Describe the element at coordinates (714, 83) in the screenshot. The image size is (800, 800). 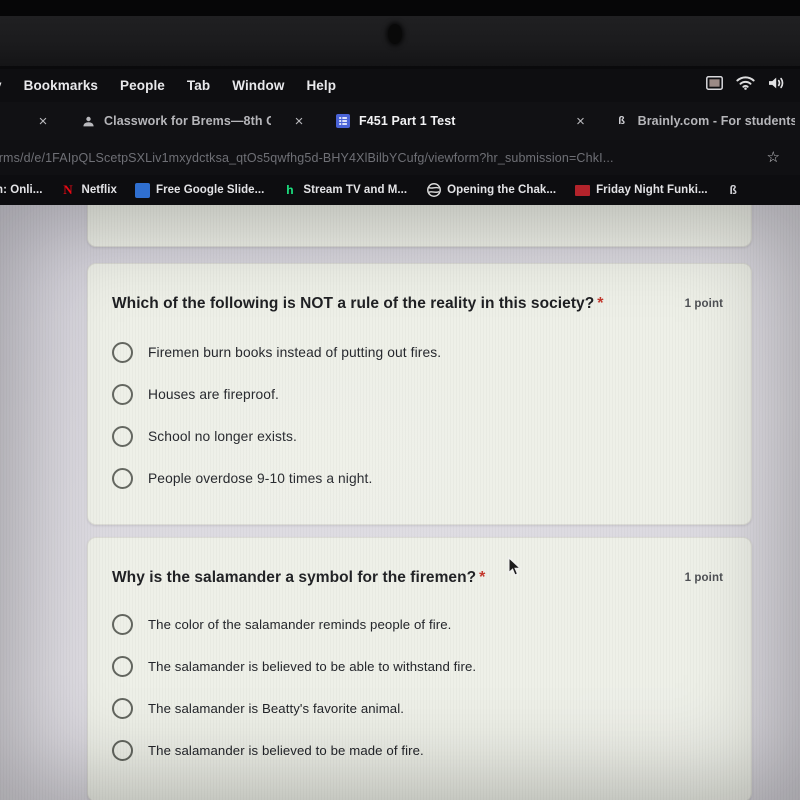
I see `screen-mirroring-icon` at that location.